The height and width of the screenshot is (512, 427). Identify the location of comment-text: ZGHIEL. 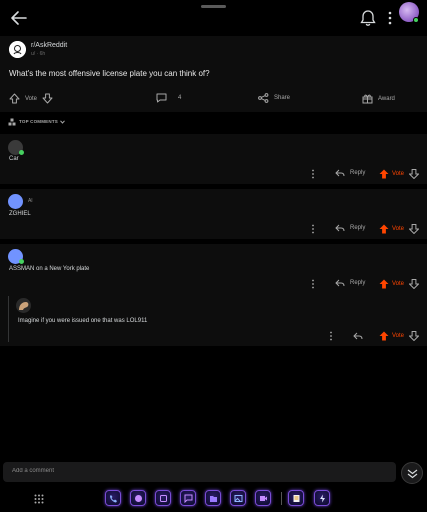
(20, 214).